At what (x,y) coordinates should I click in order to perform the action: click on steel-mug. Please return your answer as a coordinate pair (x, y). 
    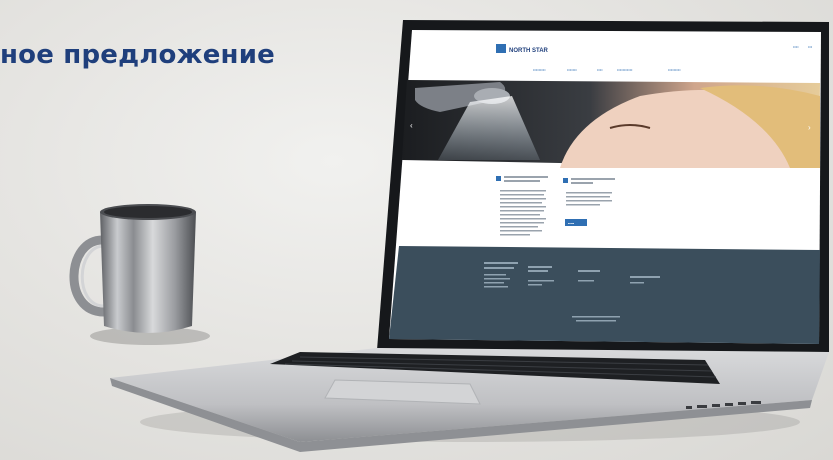
    Looking at the image, I should click on (132, 268).